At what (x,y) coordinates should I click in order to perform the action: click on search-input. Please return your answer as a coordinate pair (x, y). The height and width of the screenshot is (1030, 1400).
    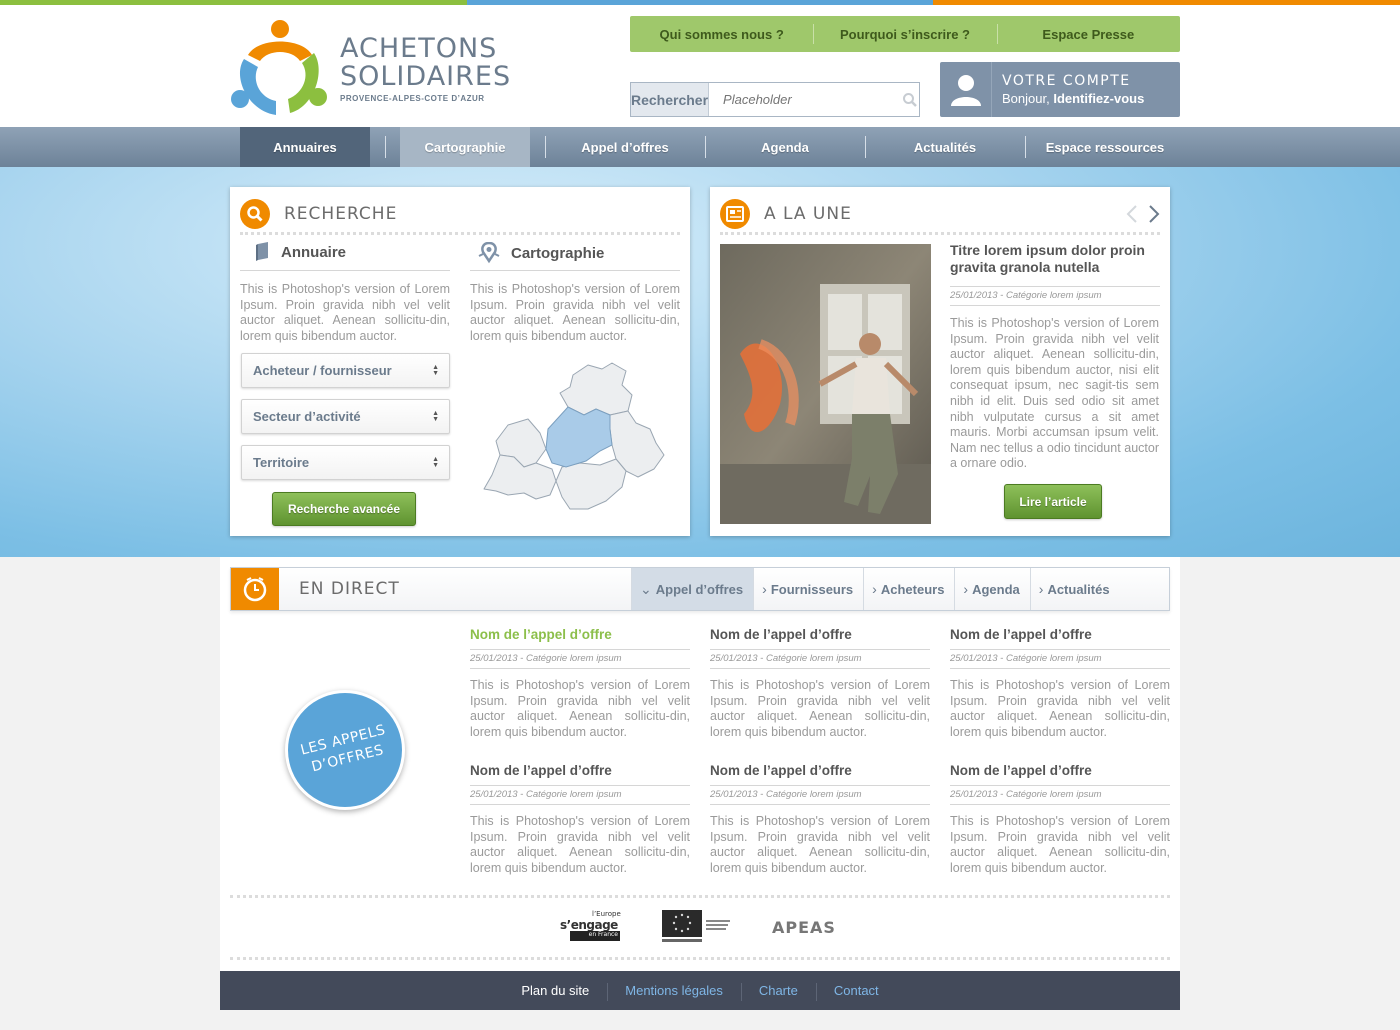
    Looking at the image, I should click on (805, 99).